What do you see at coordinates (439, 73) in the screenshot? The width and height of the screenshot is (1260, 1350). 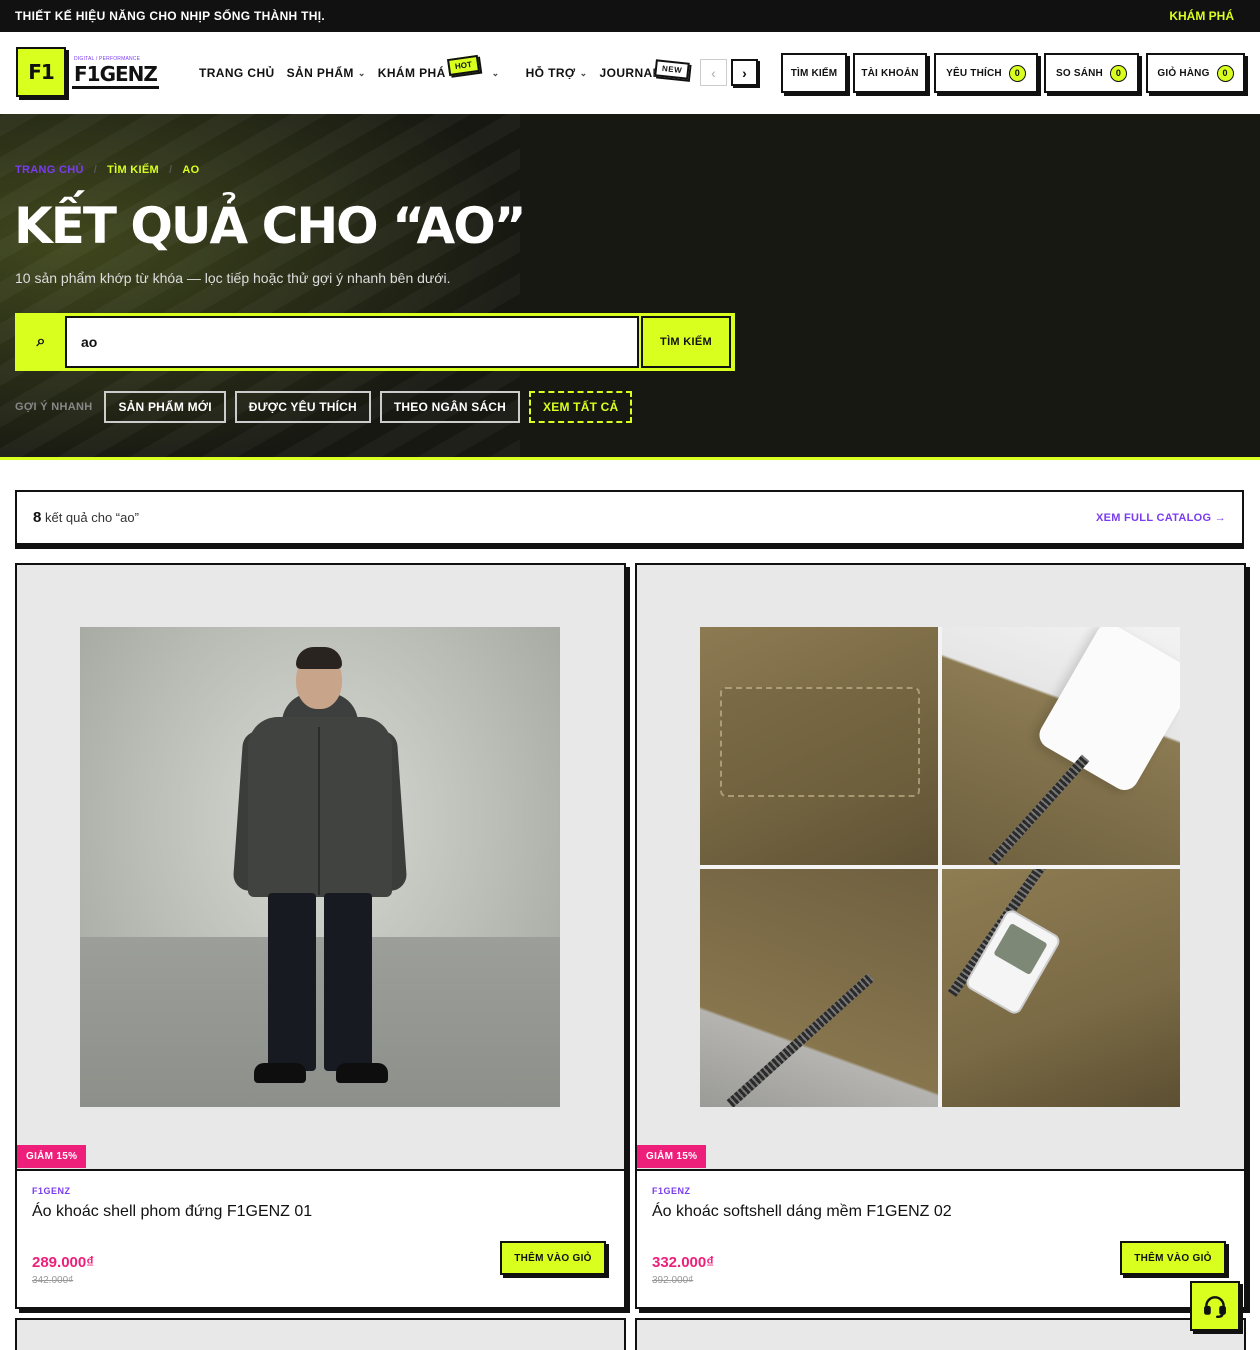 I see `nav-item-explore: KHÁM PHÁ ⌄` at bounding box center [439, 73].